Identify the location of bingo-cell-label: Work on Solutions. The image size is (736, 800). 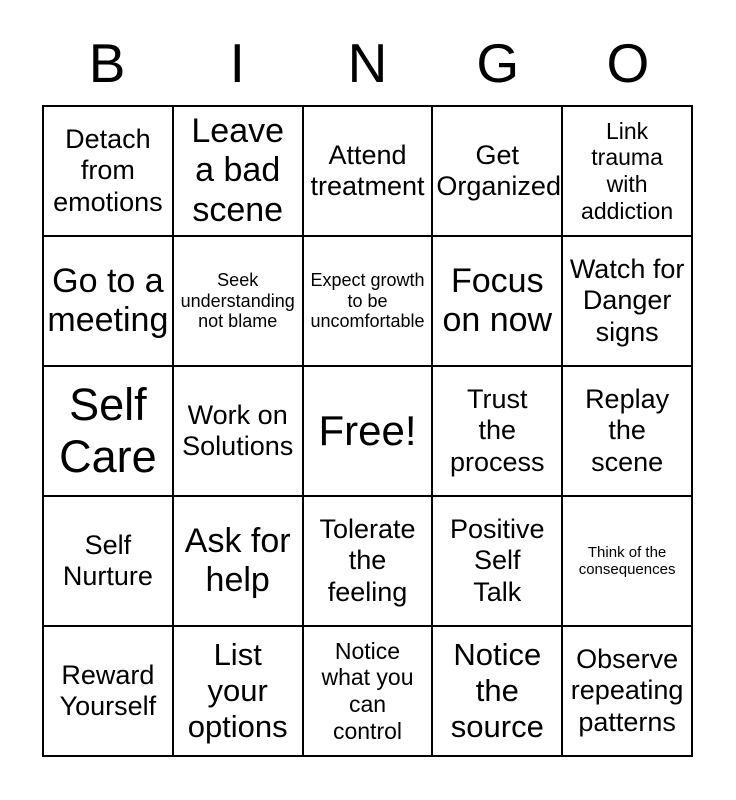
(238, 430).